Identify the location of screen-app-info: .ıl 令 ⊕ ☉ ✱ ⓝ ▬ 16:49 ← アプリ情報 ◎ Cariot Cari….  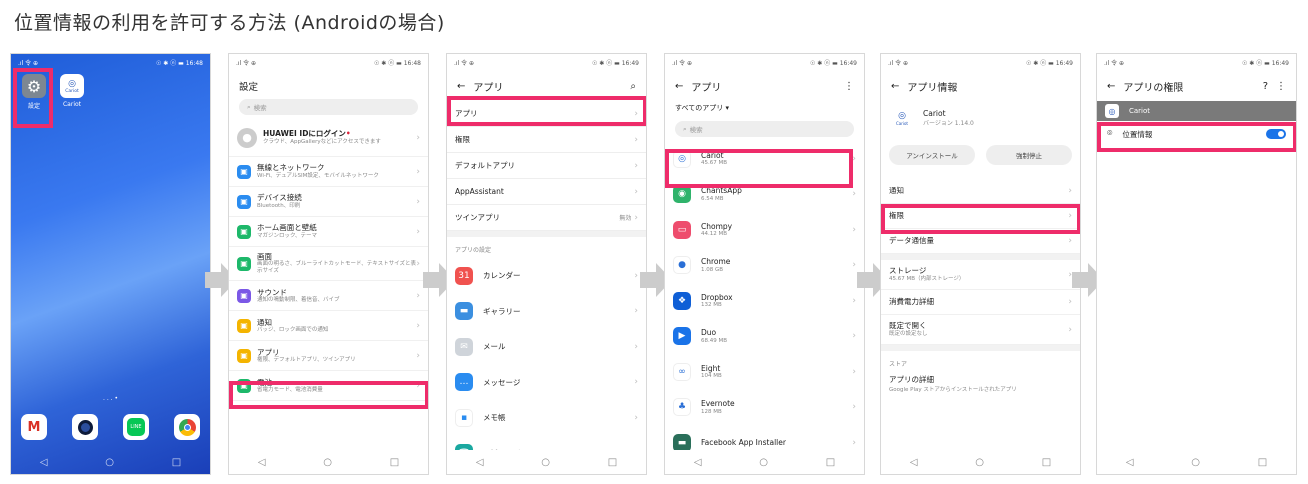
(980, 264).